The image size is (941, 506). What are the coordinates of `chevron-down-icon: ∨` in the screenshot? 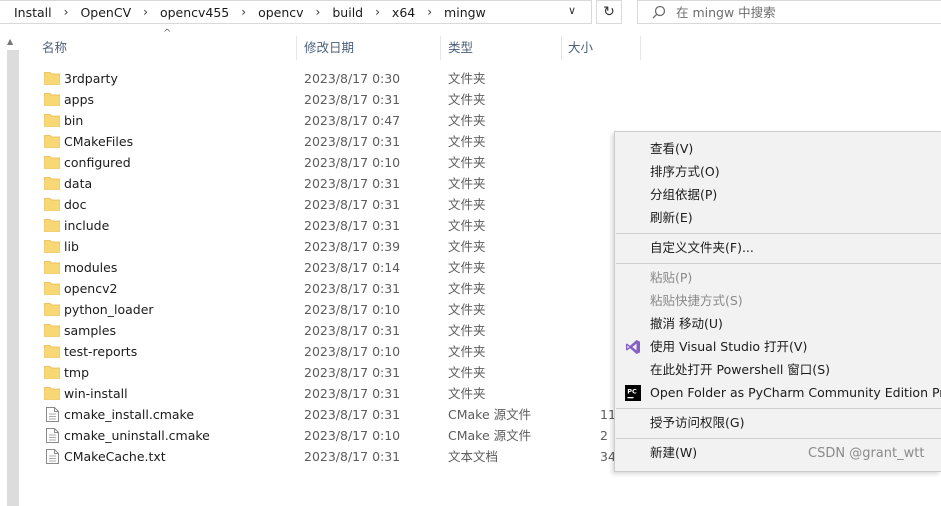 It's located at (572, 10).